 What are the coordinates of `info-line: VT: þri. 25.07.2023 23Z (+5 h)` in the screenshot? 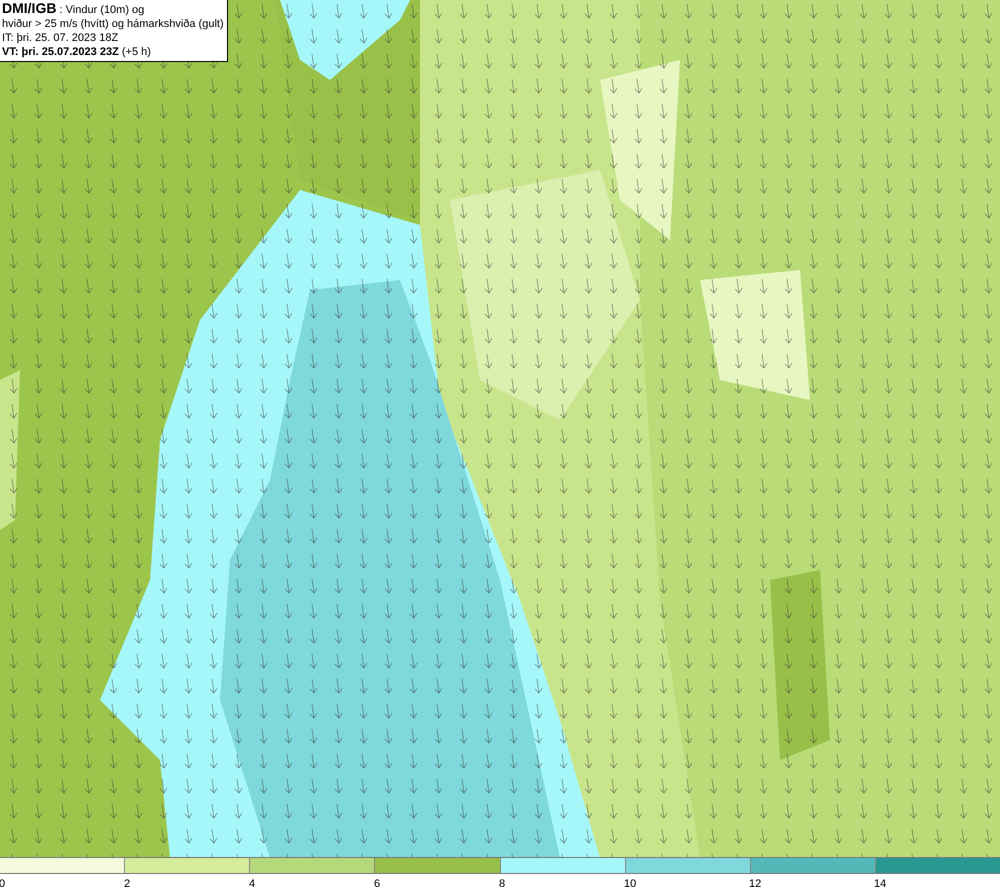 It's located at (77, 52).